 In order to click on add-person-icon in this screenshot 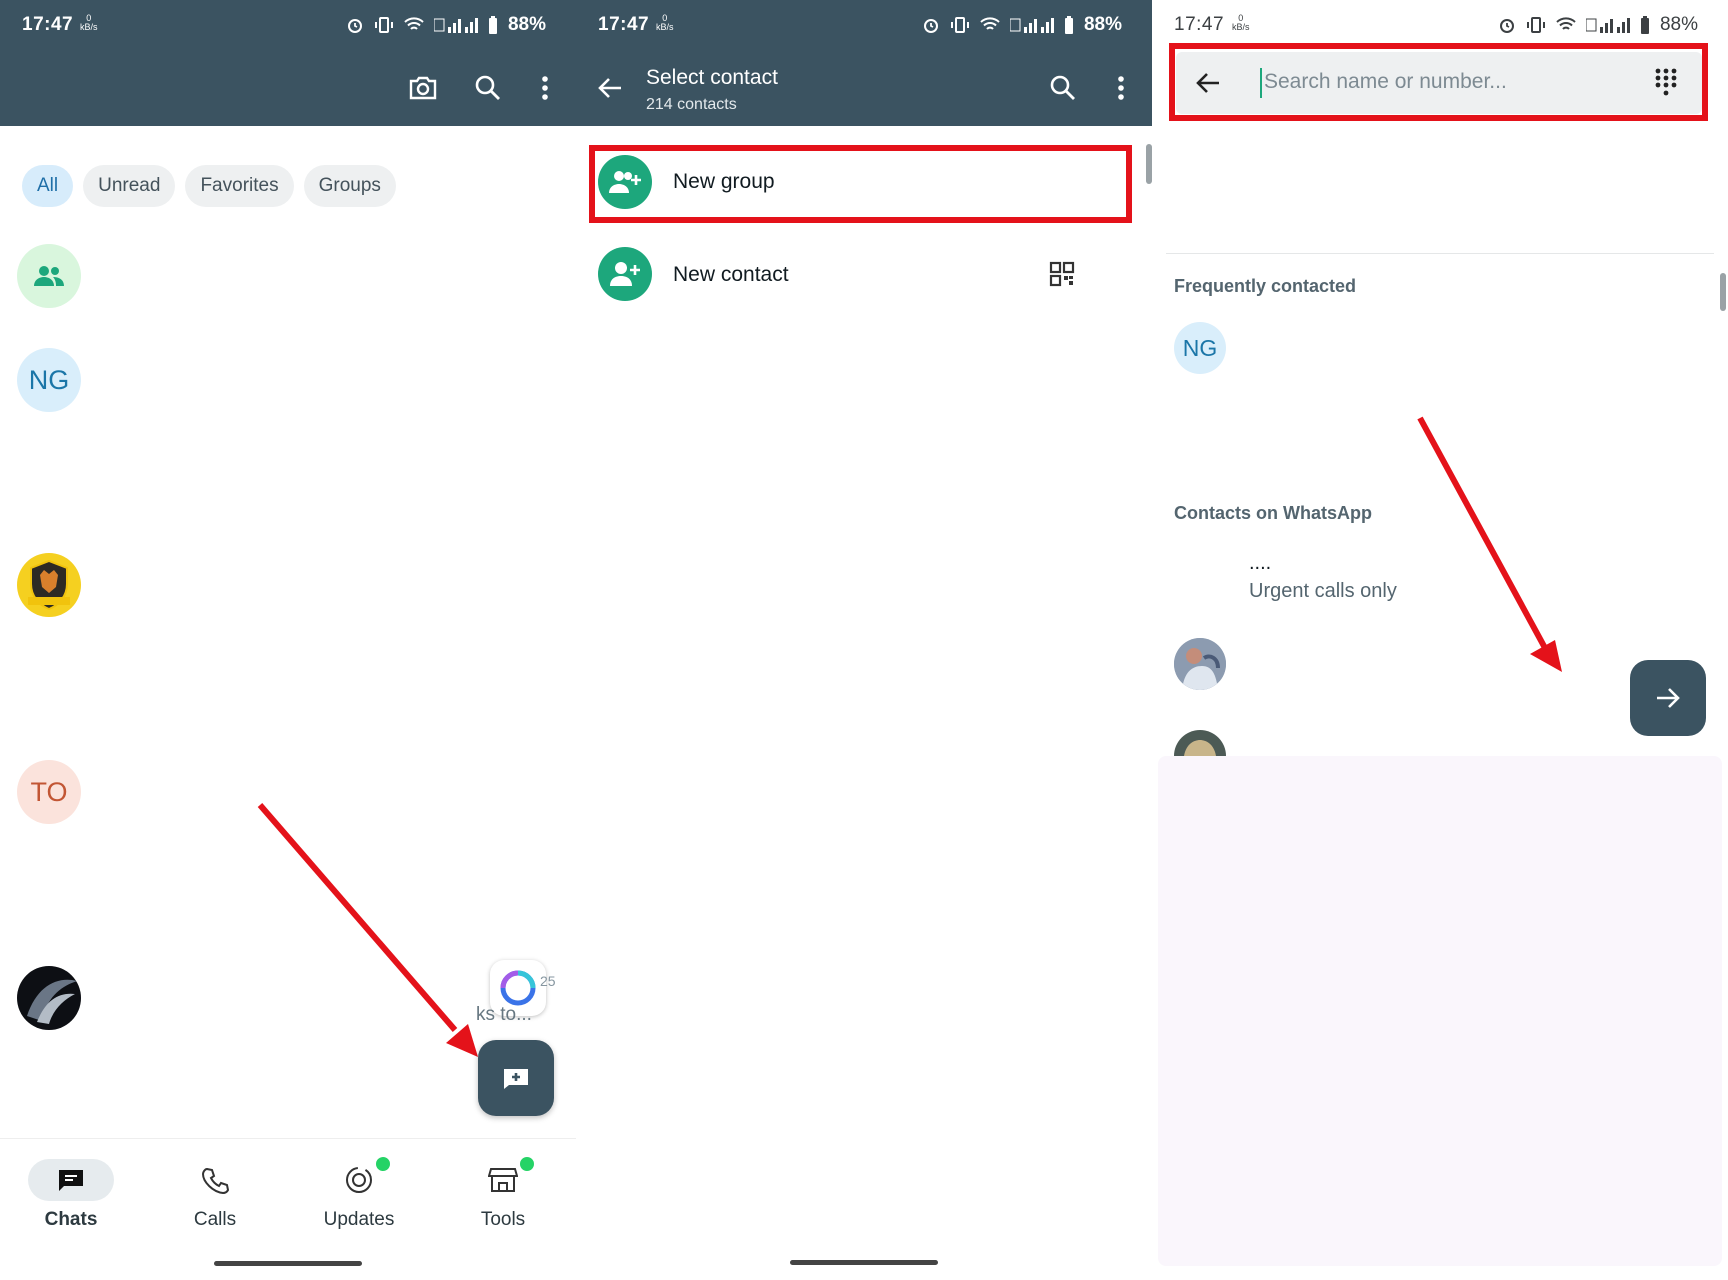, I will do `click(625, 274)`.